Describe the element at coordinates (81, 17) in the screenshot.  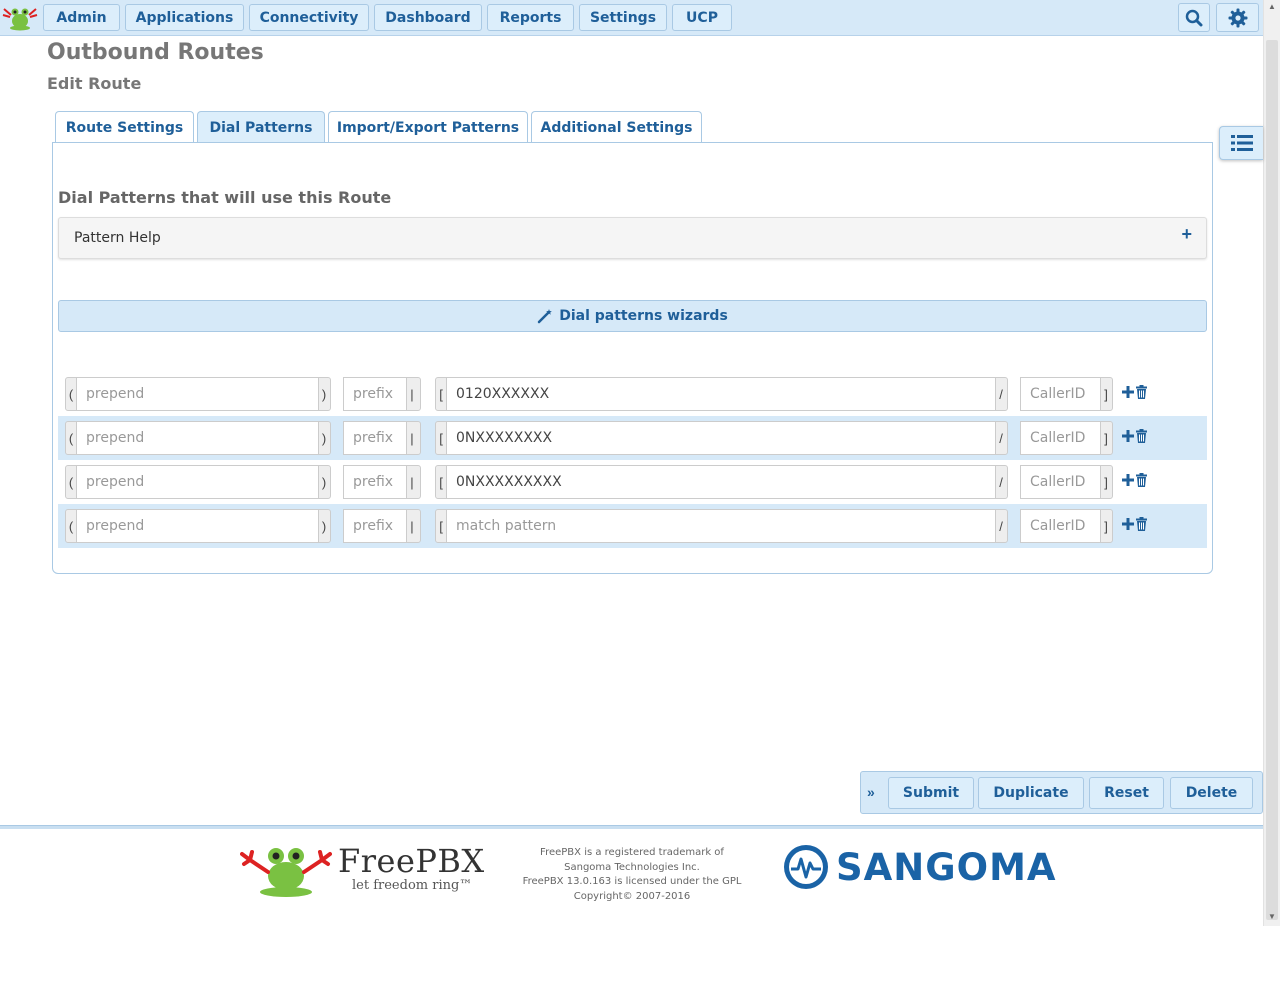
I see `nav-admin: Admin` at that location.